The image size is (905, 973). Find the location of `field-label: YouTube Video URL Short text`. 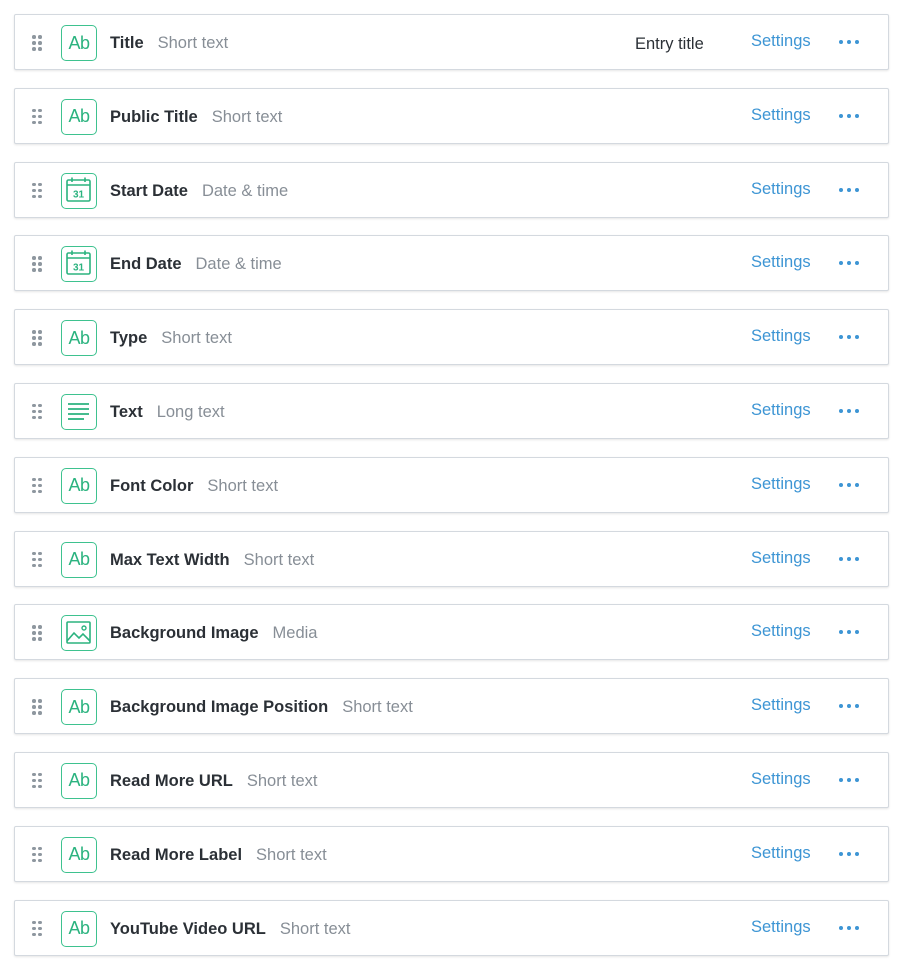

field-label: YouTube Video URL Short text is located at coordinates (230, 929).